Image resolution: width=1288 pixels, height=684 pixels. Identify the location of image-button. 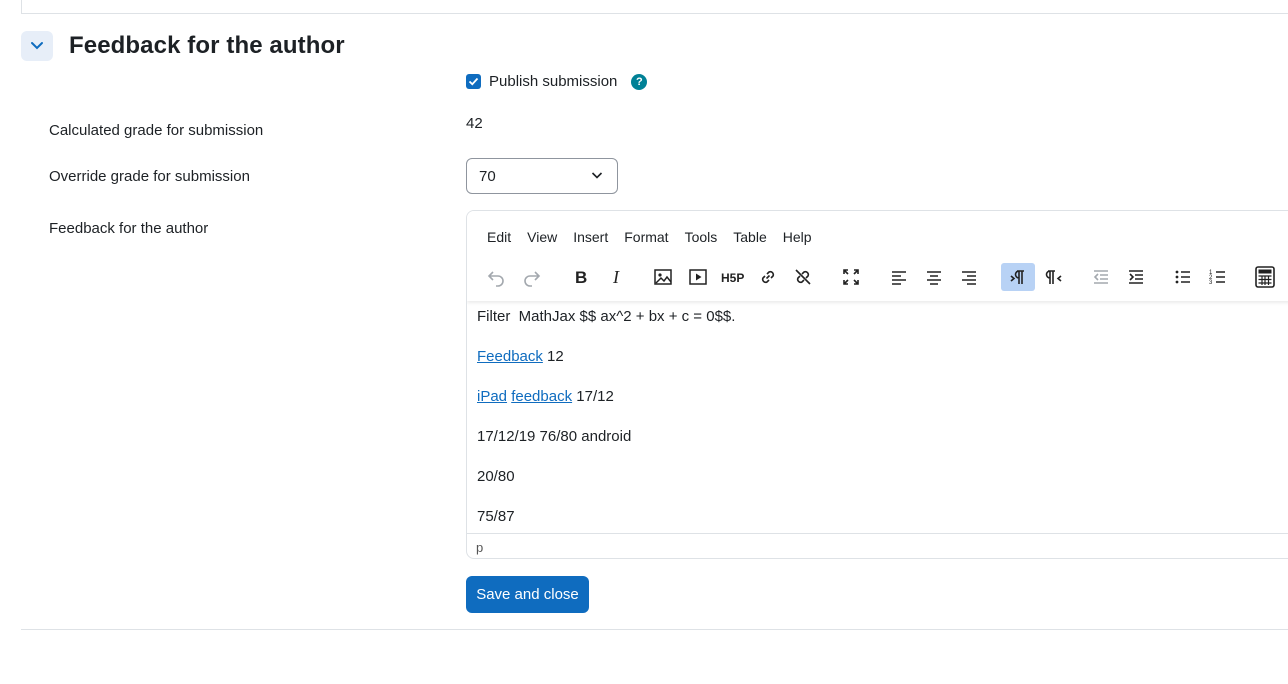
(663, 277).